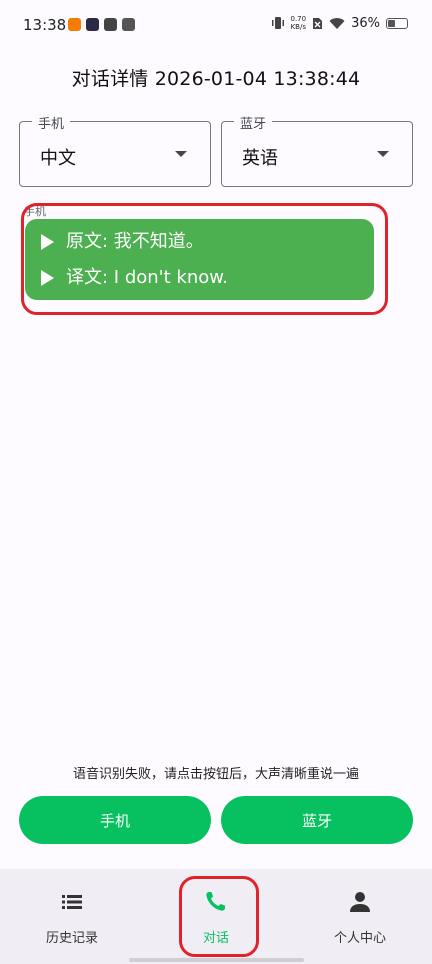  I want to click on annotation-highlight-message, so click(204, 259).